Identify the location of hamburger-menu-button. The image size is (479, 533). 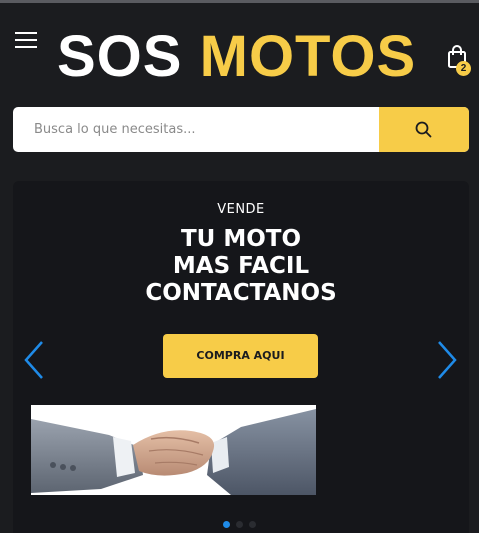
(26, 40).